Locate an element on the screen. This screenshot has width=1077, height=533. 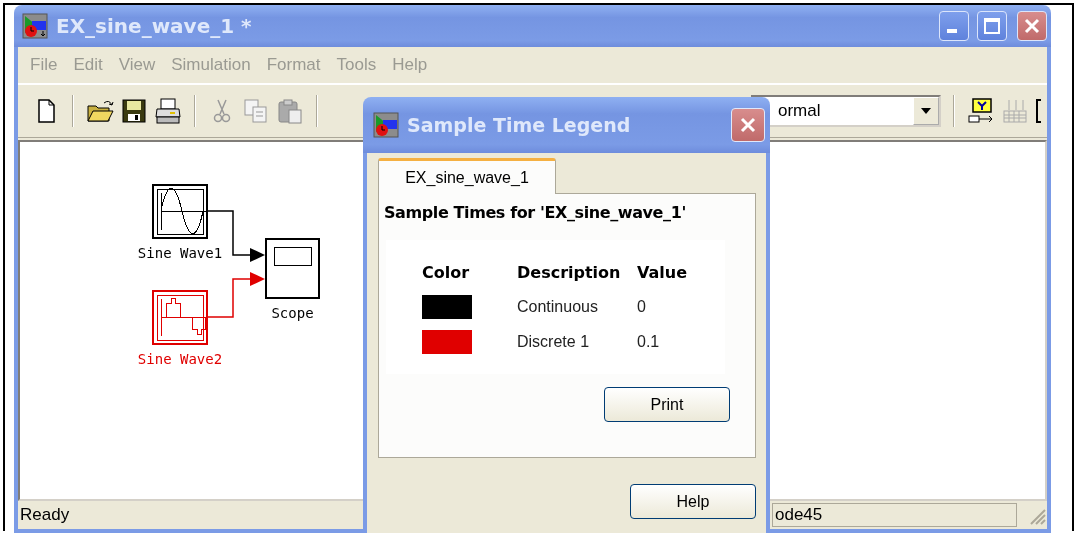
menu-item: View is located at coordinates (137, 65).